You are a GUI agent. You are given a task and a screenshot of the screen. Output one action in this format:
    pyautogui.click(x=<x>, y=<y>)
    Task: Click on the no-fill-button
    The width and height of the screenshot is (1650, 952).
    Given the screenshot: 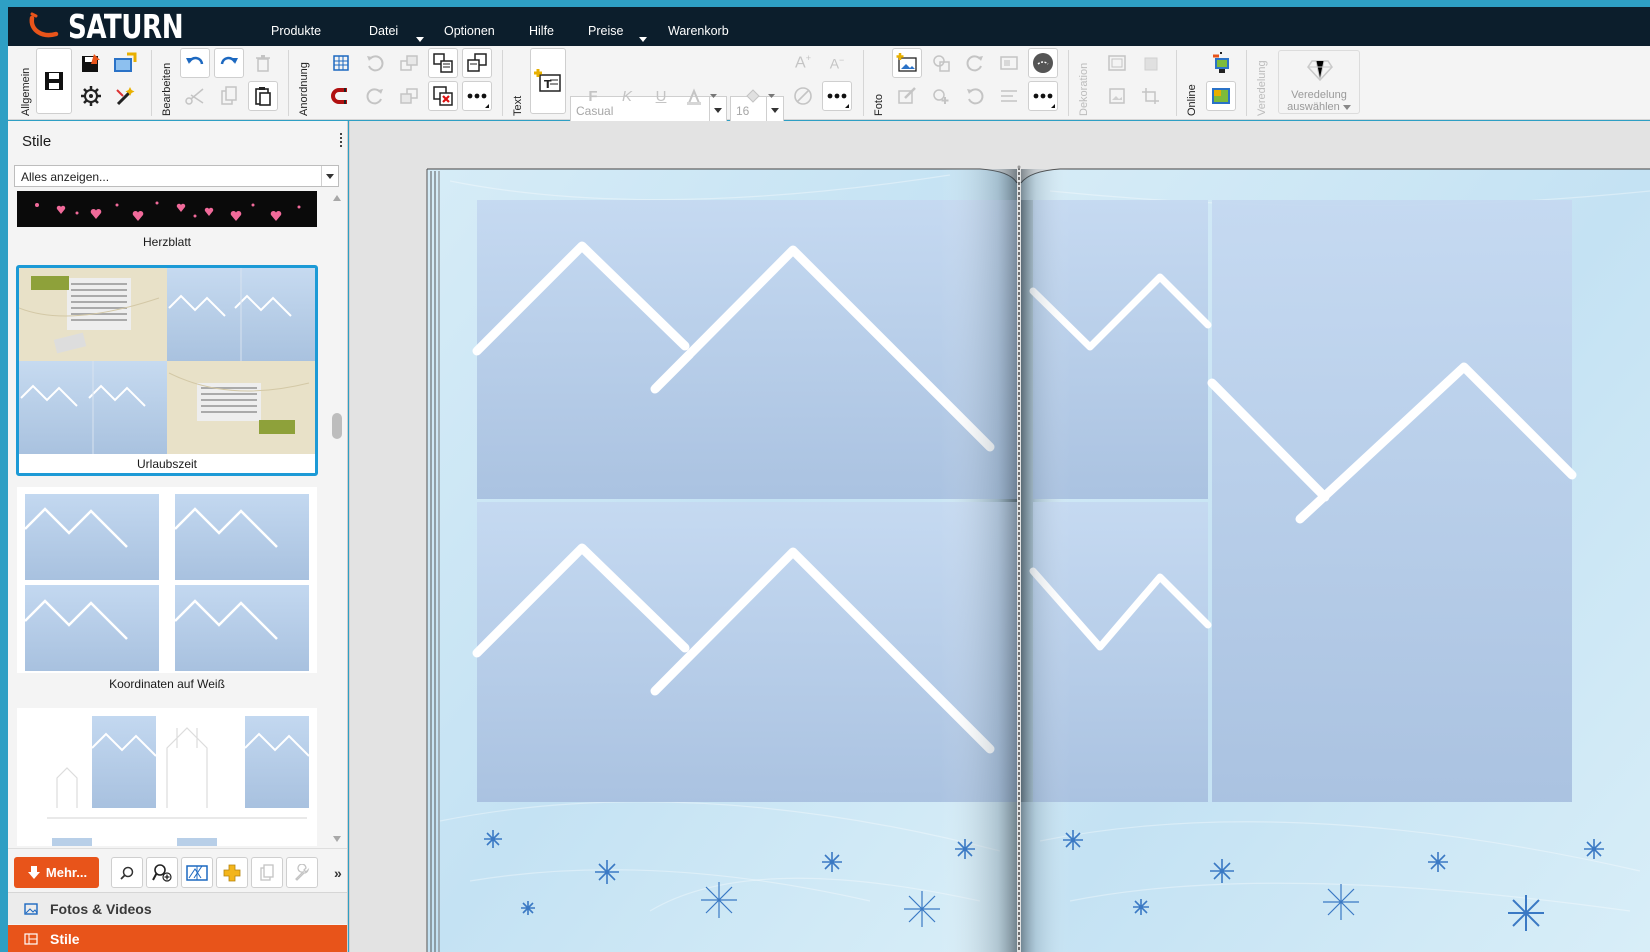 What is the action you would take?
    pyautogui.click(x=803, y=96)
    